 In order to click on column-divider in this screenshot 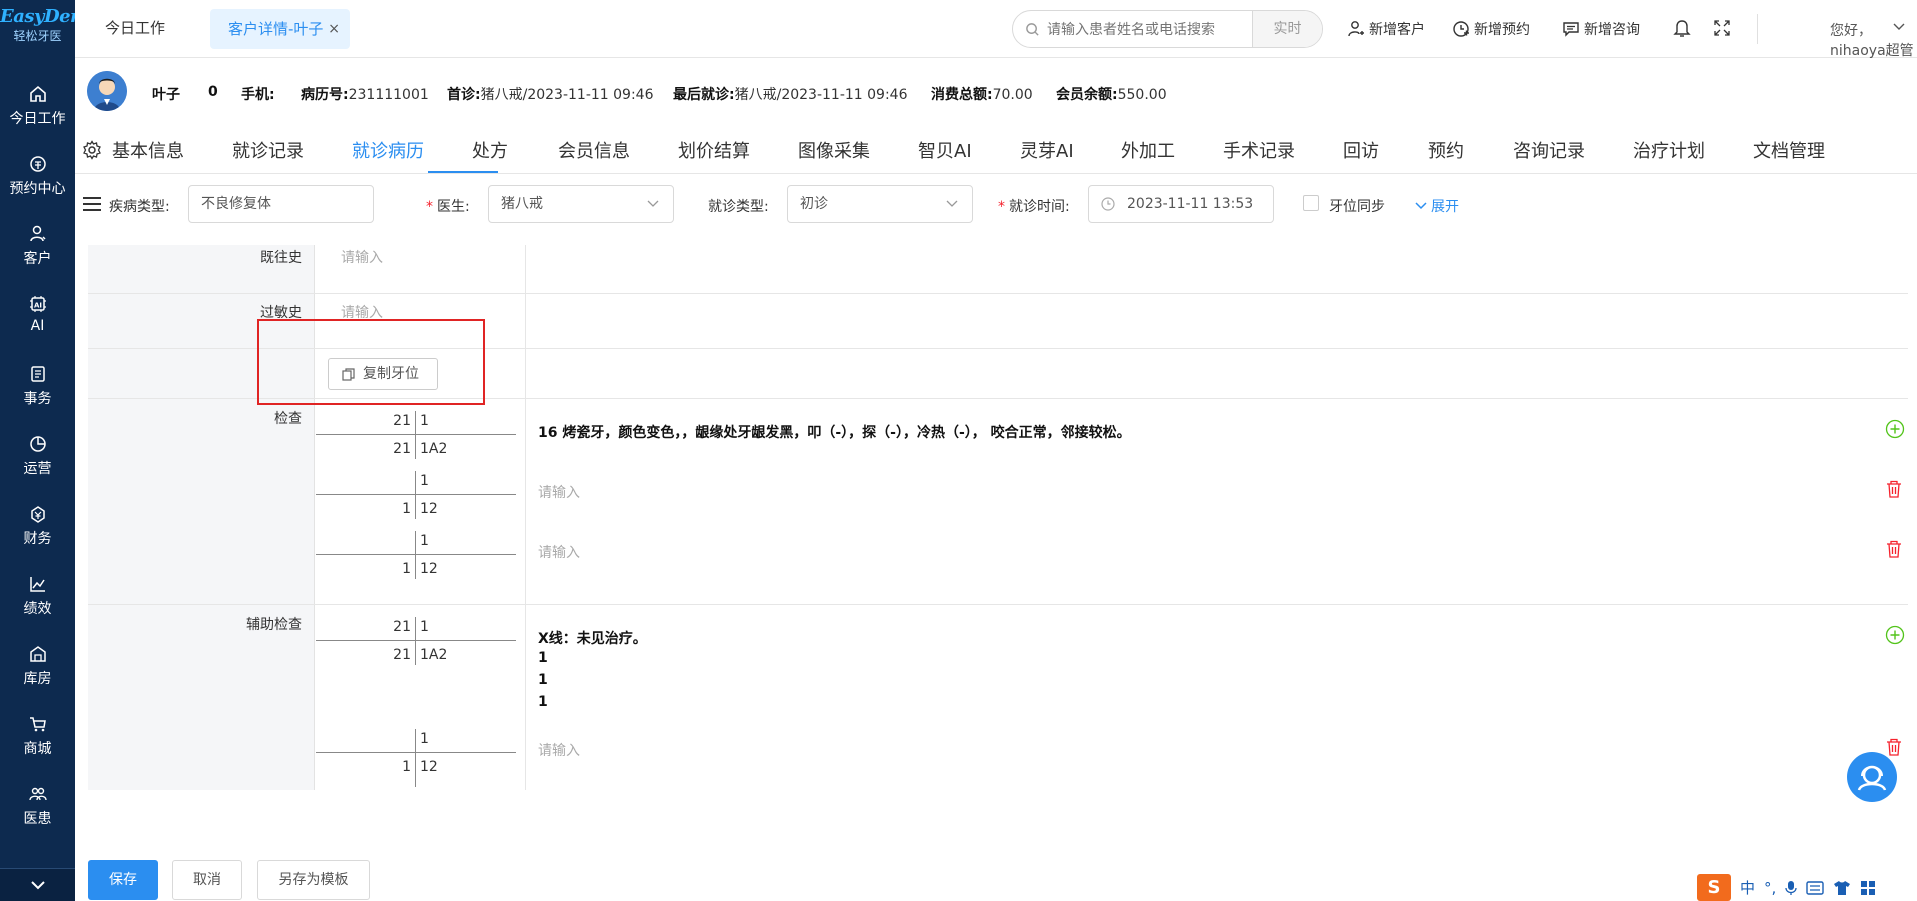, I will do `click(525, 517)`.